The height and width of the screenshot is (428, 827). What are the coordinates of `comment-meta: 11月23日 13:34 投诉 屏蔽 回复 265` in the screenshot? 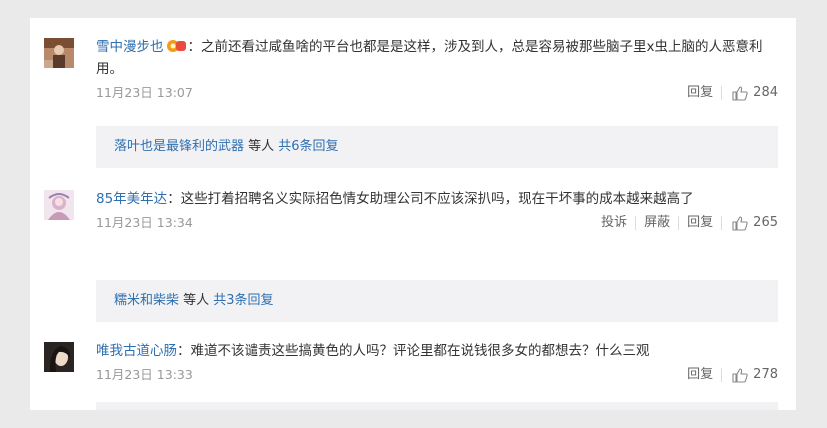 It's located at (437, 223).